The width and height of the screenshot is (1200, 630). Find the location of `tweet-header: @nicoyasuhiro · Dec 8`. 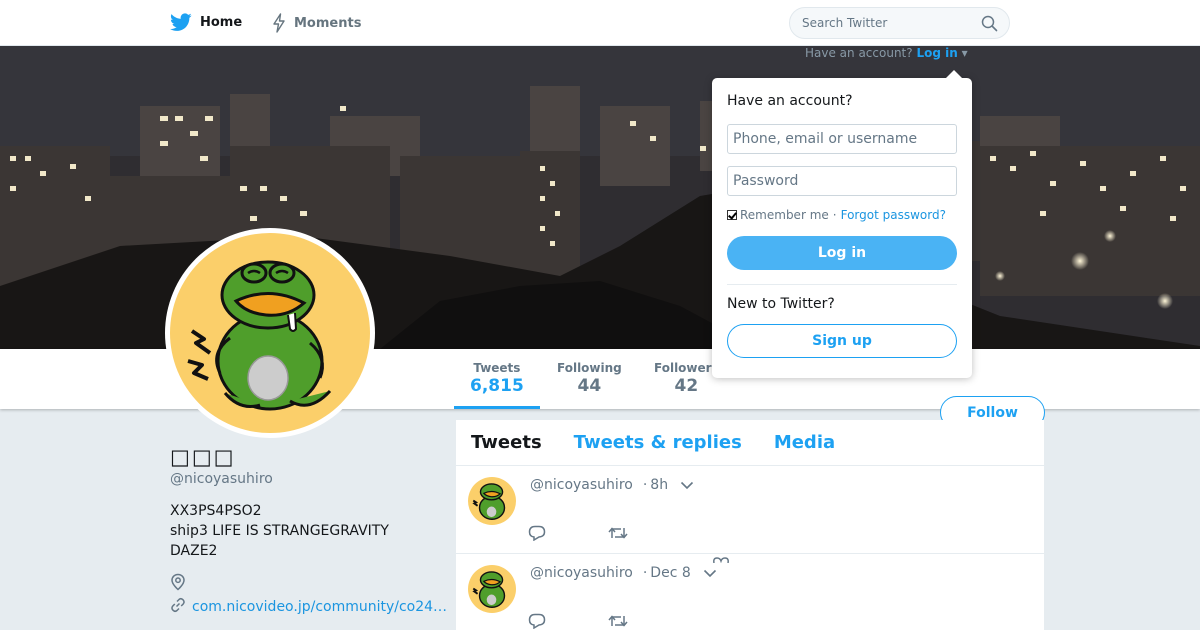

tweet-header: @nicoyasuhiro · Dec 8 is located at coordinates (623, 573).